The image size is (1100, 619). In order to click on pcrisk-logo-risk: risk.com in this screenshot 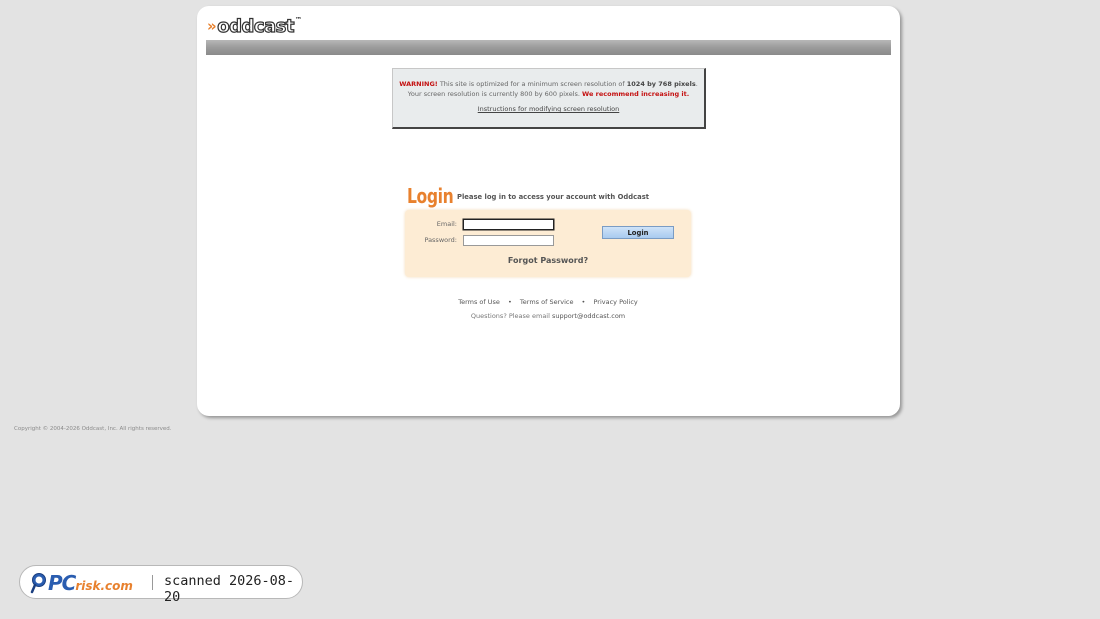, I will do `click(104, 586)`.